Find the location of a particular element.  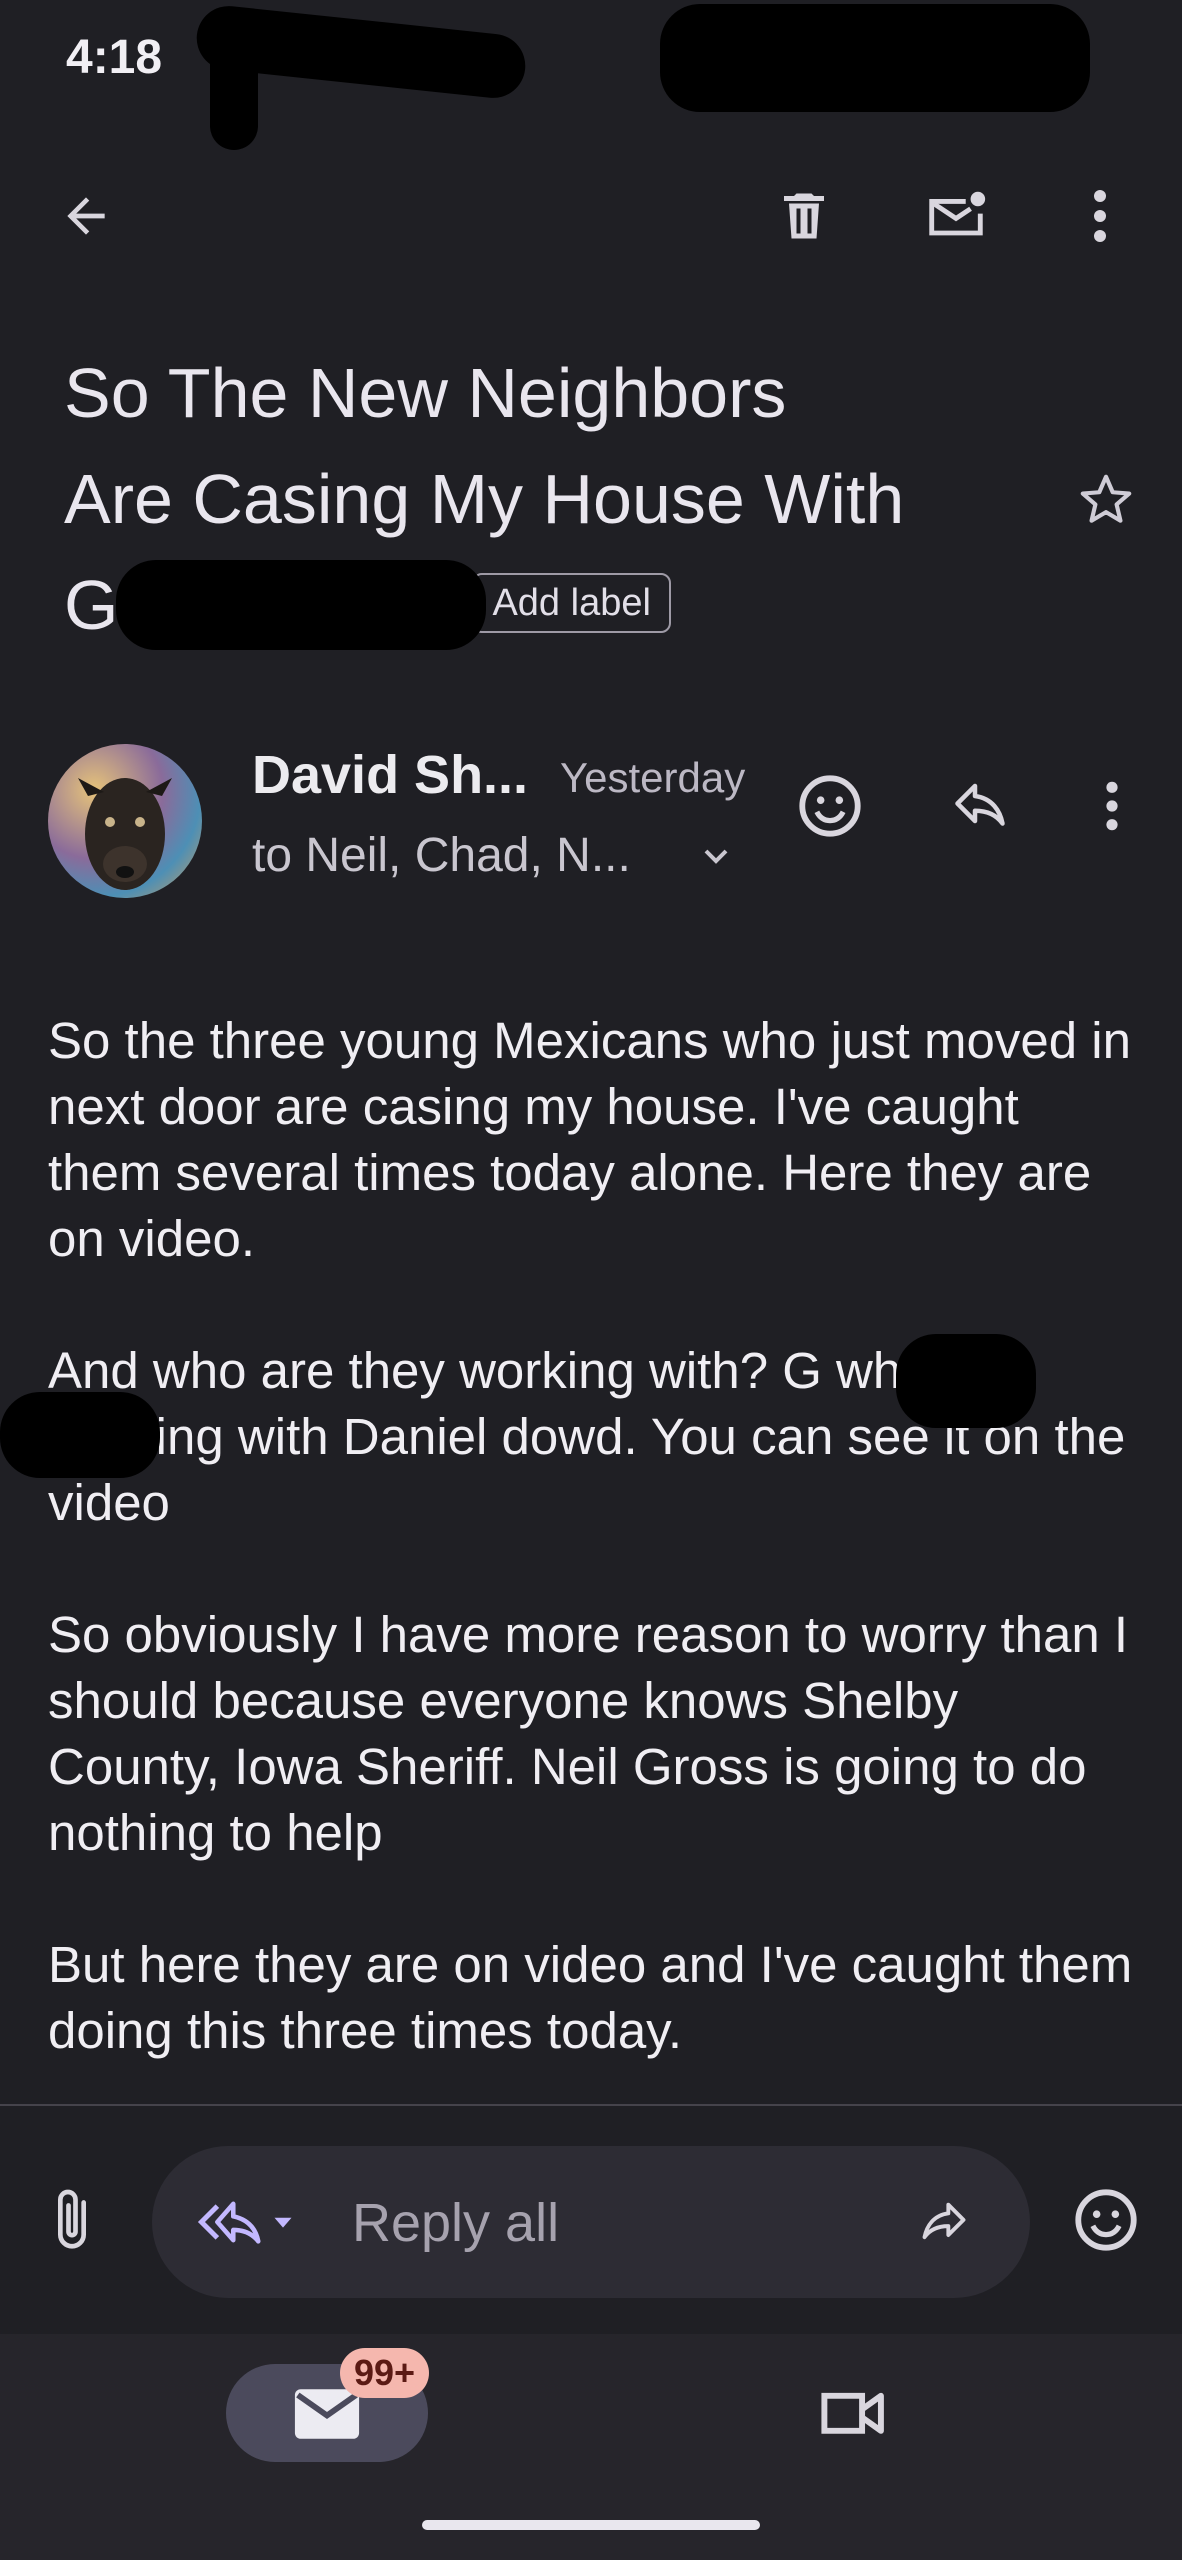

reply-all-icon is located at coordinates (229, 2222).